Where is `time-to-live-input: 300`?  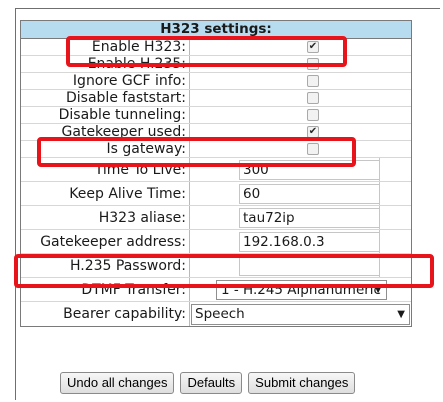
time-to-live-input: 300 is located at coordinates (309, 170).